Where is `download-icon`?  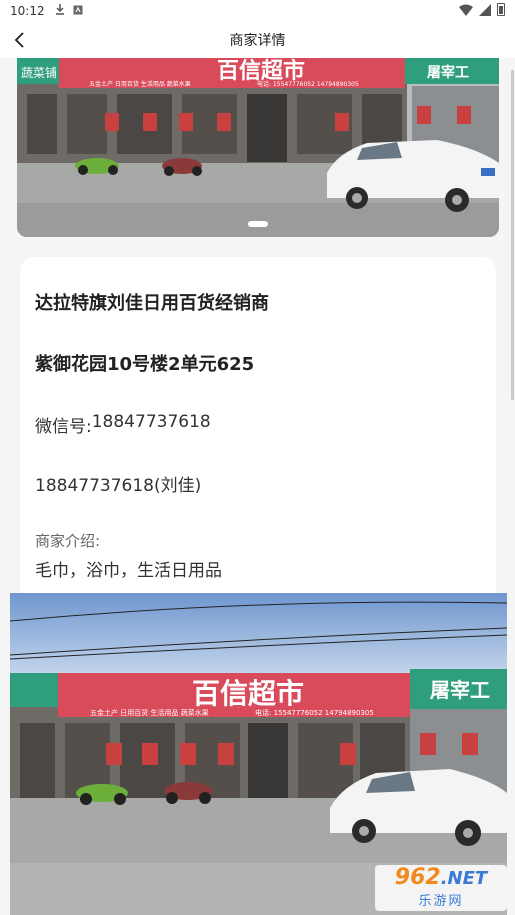
download-icon is located at coordinates (60, 11).